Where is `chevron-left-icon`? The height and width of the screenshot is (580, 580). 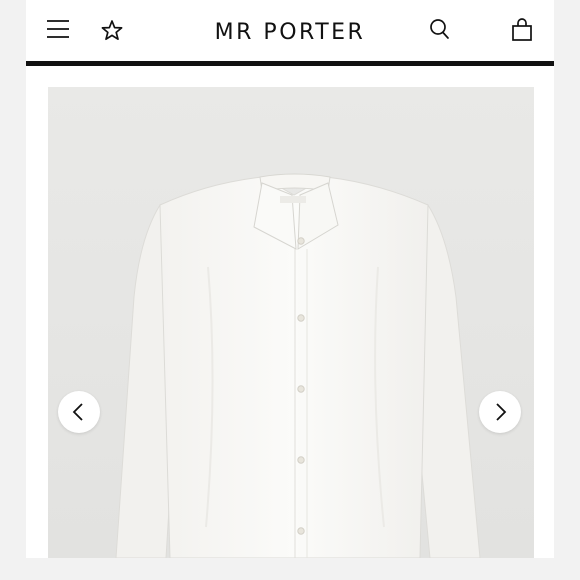 chevron-left-icon is located at coordinates (77, 412).